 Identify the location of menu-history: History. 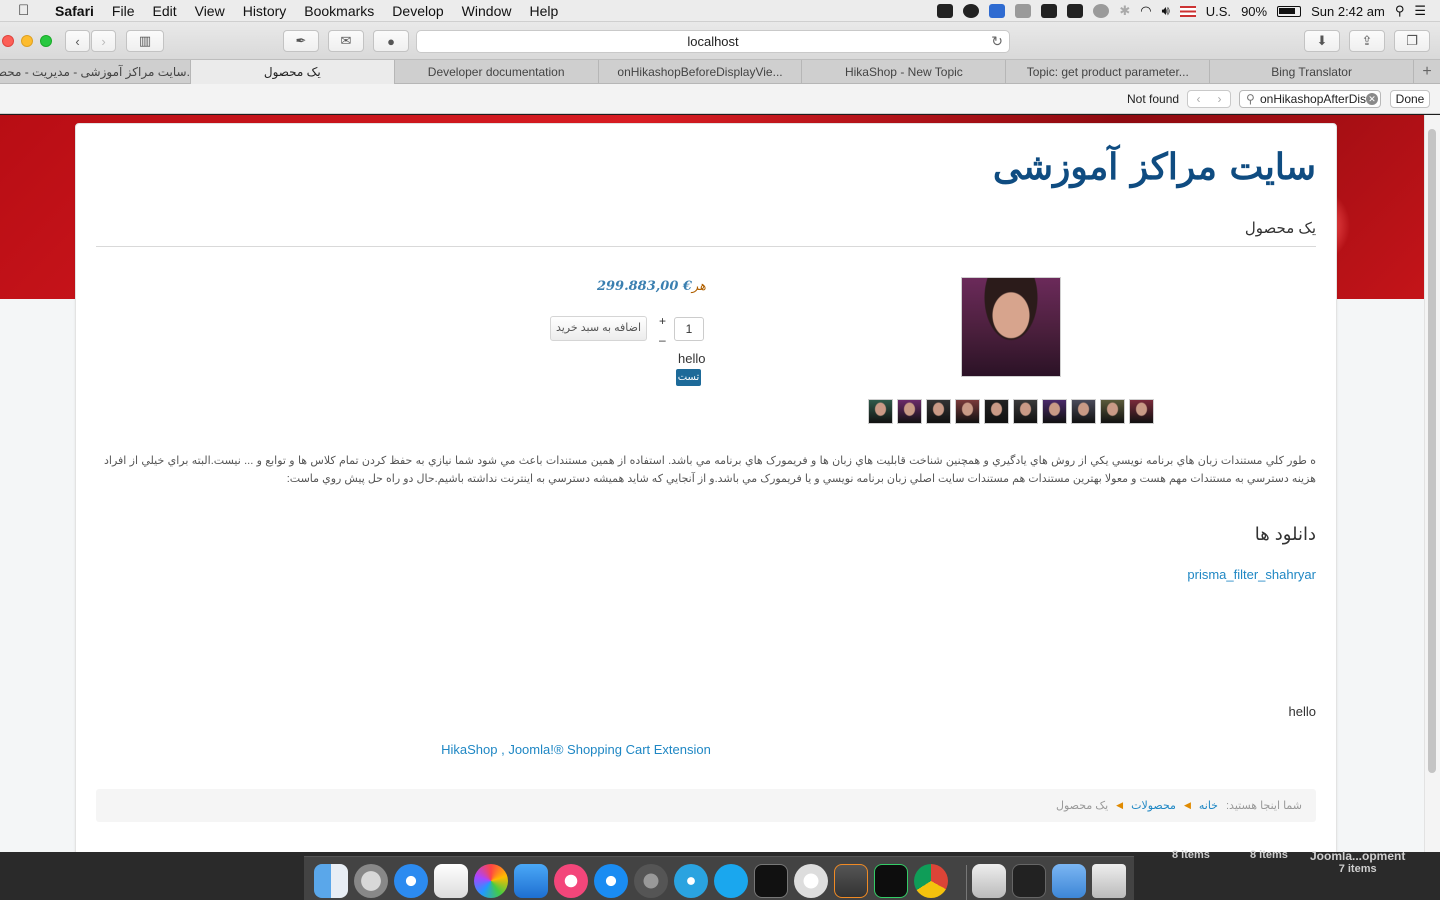
(265, 11).